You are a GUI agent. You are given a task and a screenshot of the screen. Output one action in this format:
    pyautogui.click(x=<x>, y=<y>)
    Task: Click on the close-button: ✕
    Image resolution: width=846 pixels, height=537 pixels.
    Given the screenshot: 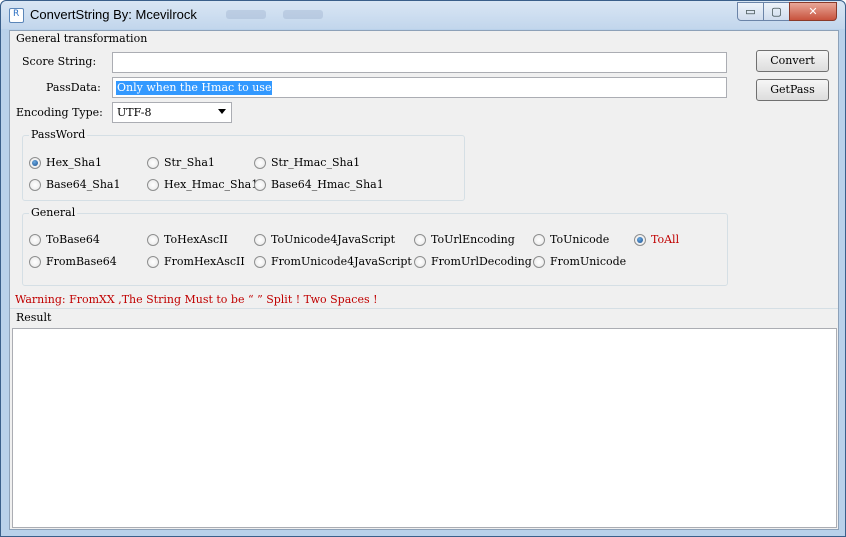 What is the action you would take?
    pyautogui.click(x=813, y=11)
    